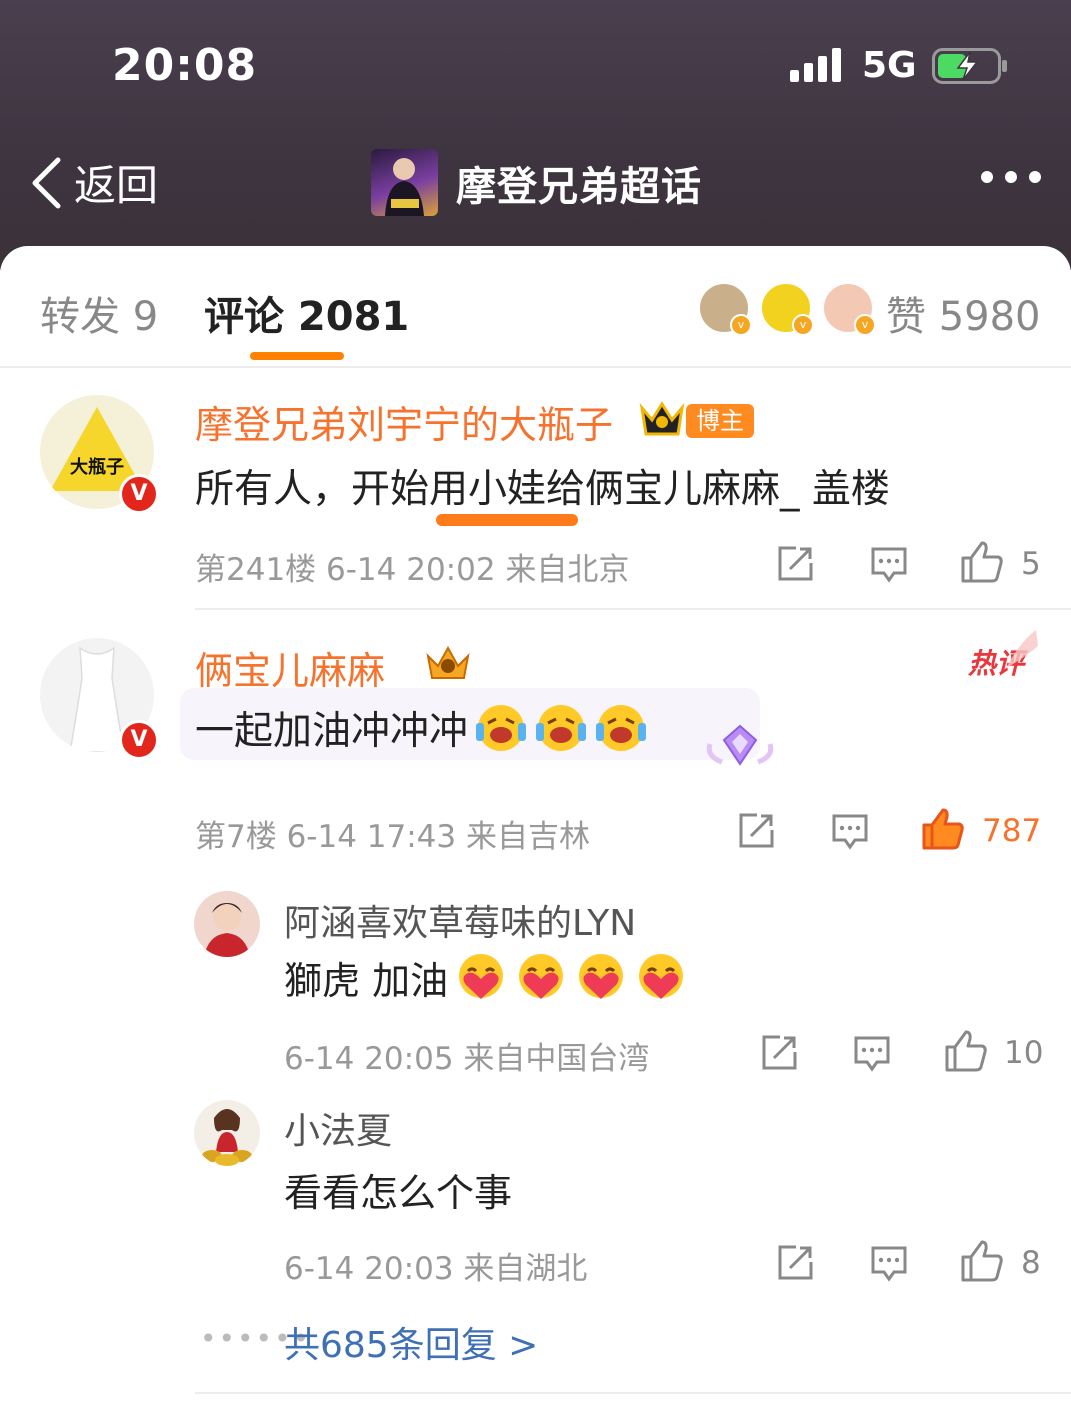  What do you see at coordinates (366, 981) in the screenshot?
I see `reply-text: 獅虎 加油` at bounding box center [366, 981].